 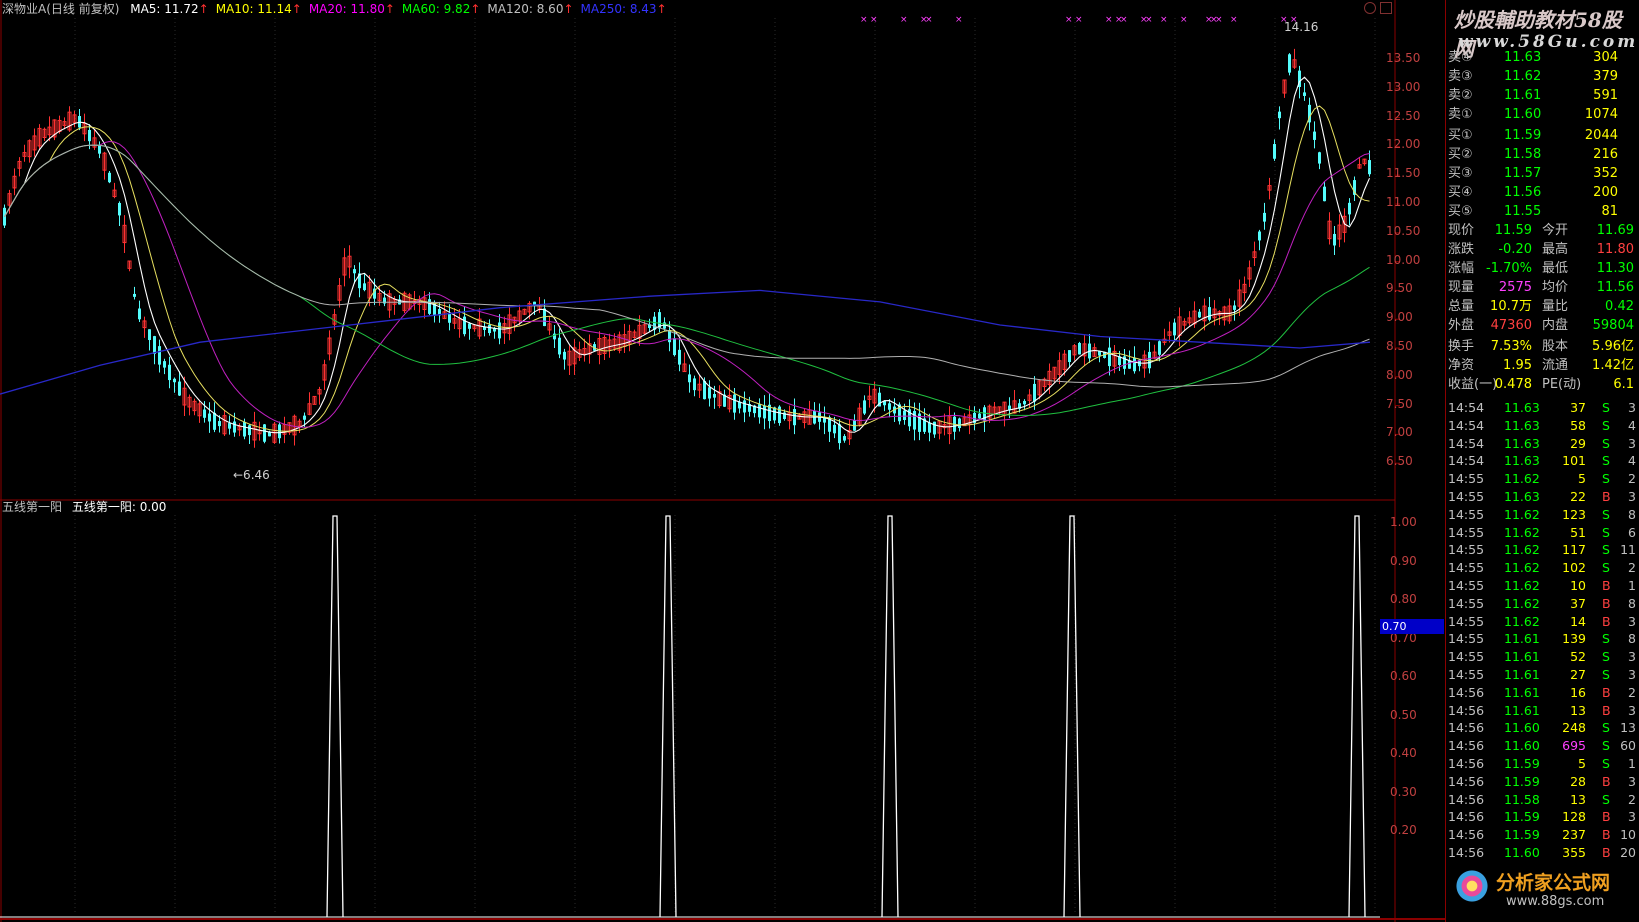 What do you see at coordinates (1403, 714) in the screenshot?
I see `indicator-tick-label: 0.50` at bounding box center [1403, 714].